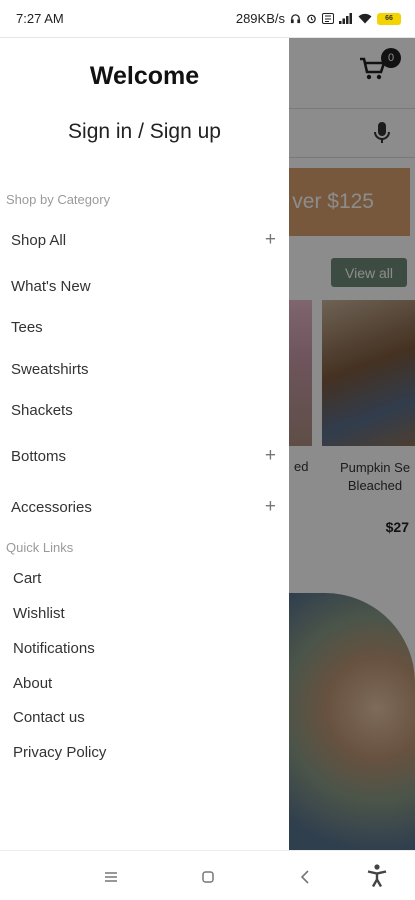 The height and width of the screenshot is (900, 415). I want to click on category-label: What's New, so click(51, 286).